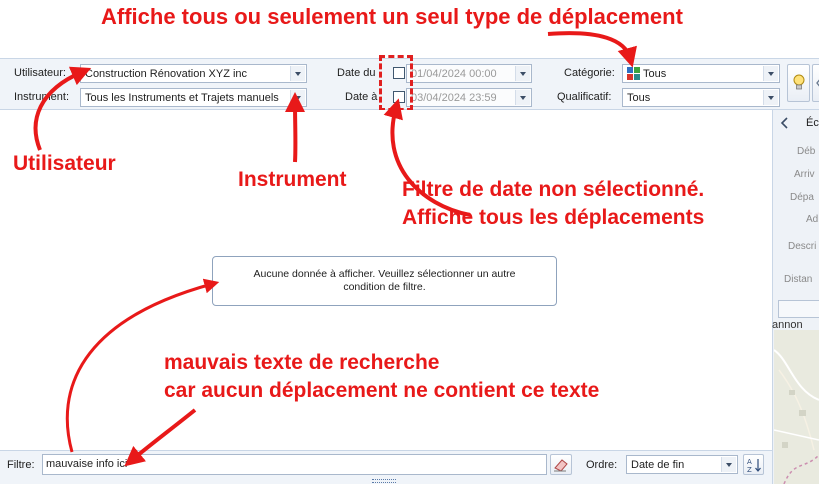 Image resolution: width=819 pixels, height=484 pixels. I want to click on instrument-select: Tous les Instruments et Trajets manuels, so click(193, 97).